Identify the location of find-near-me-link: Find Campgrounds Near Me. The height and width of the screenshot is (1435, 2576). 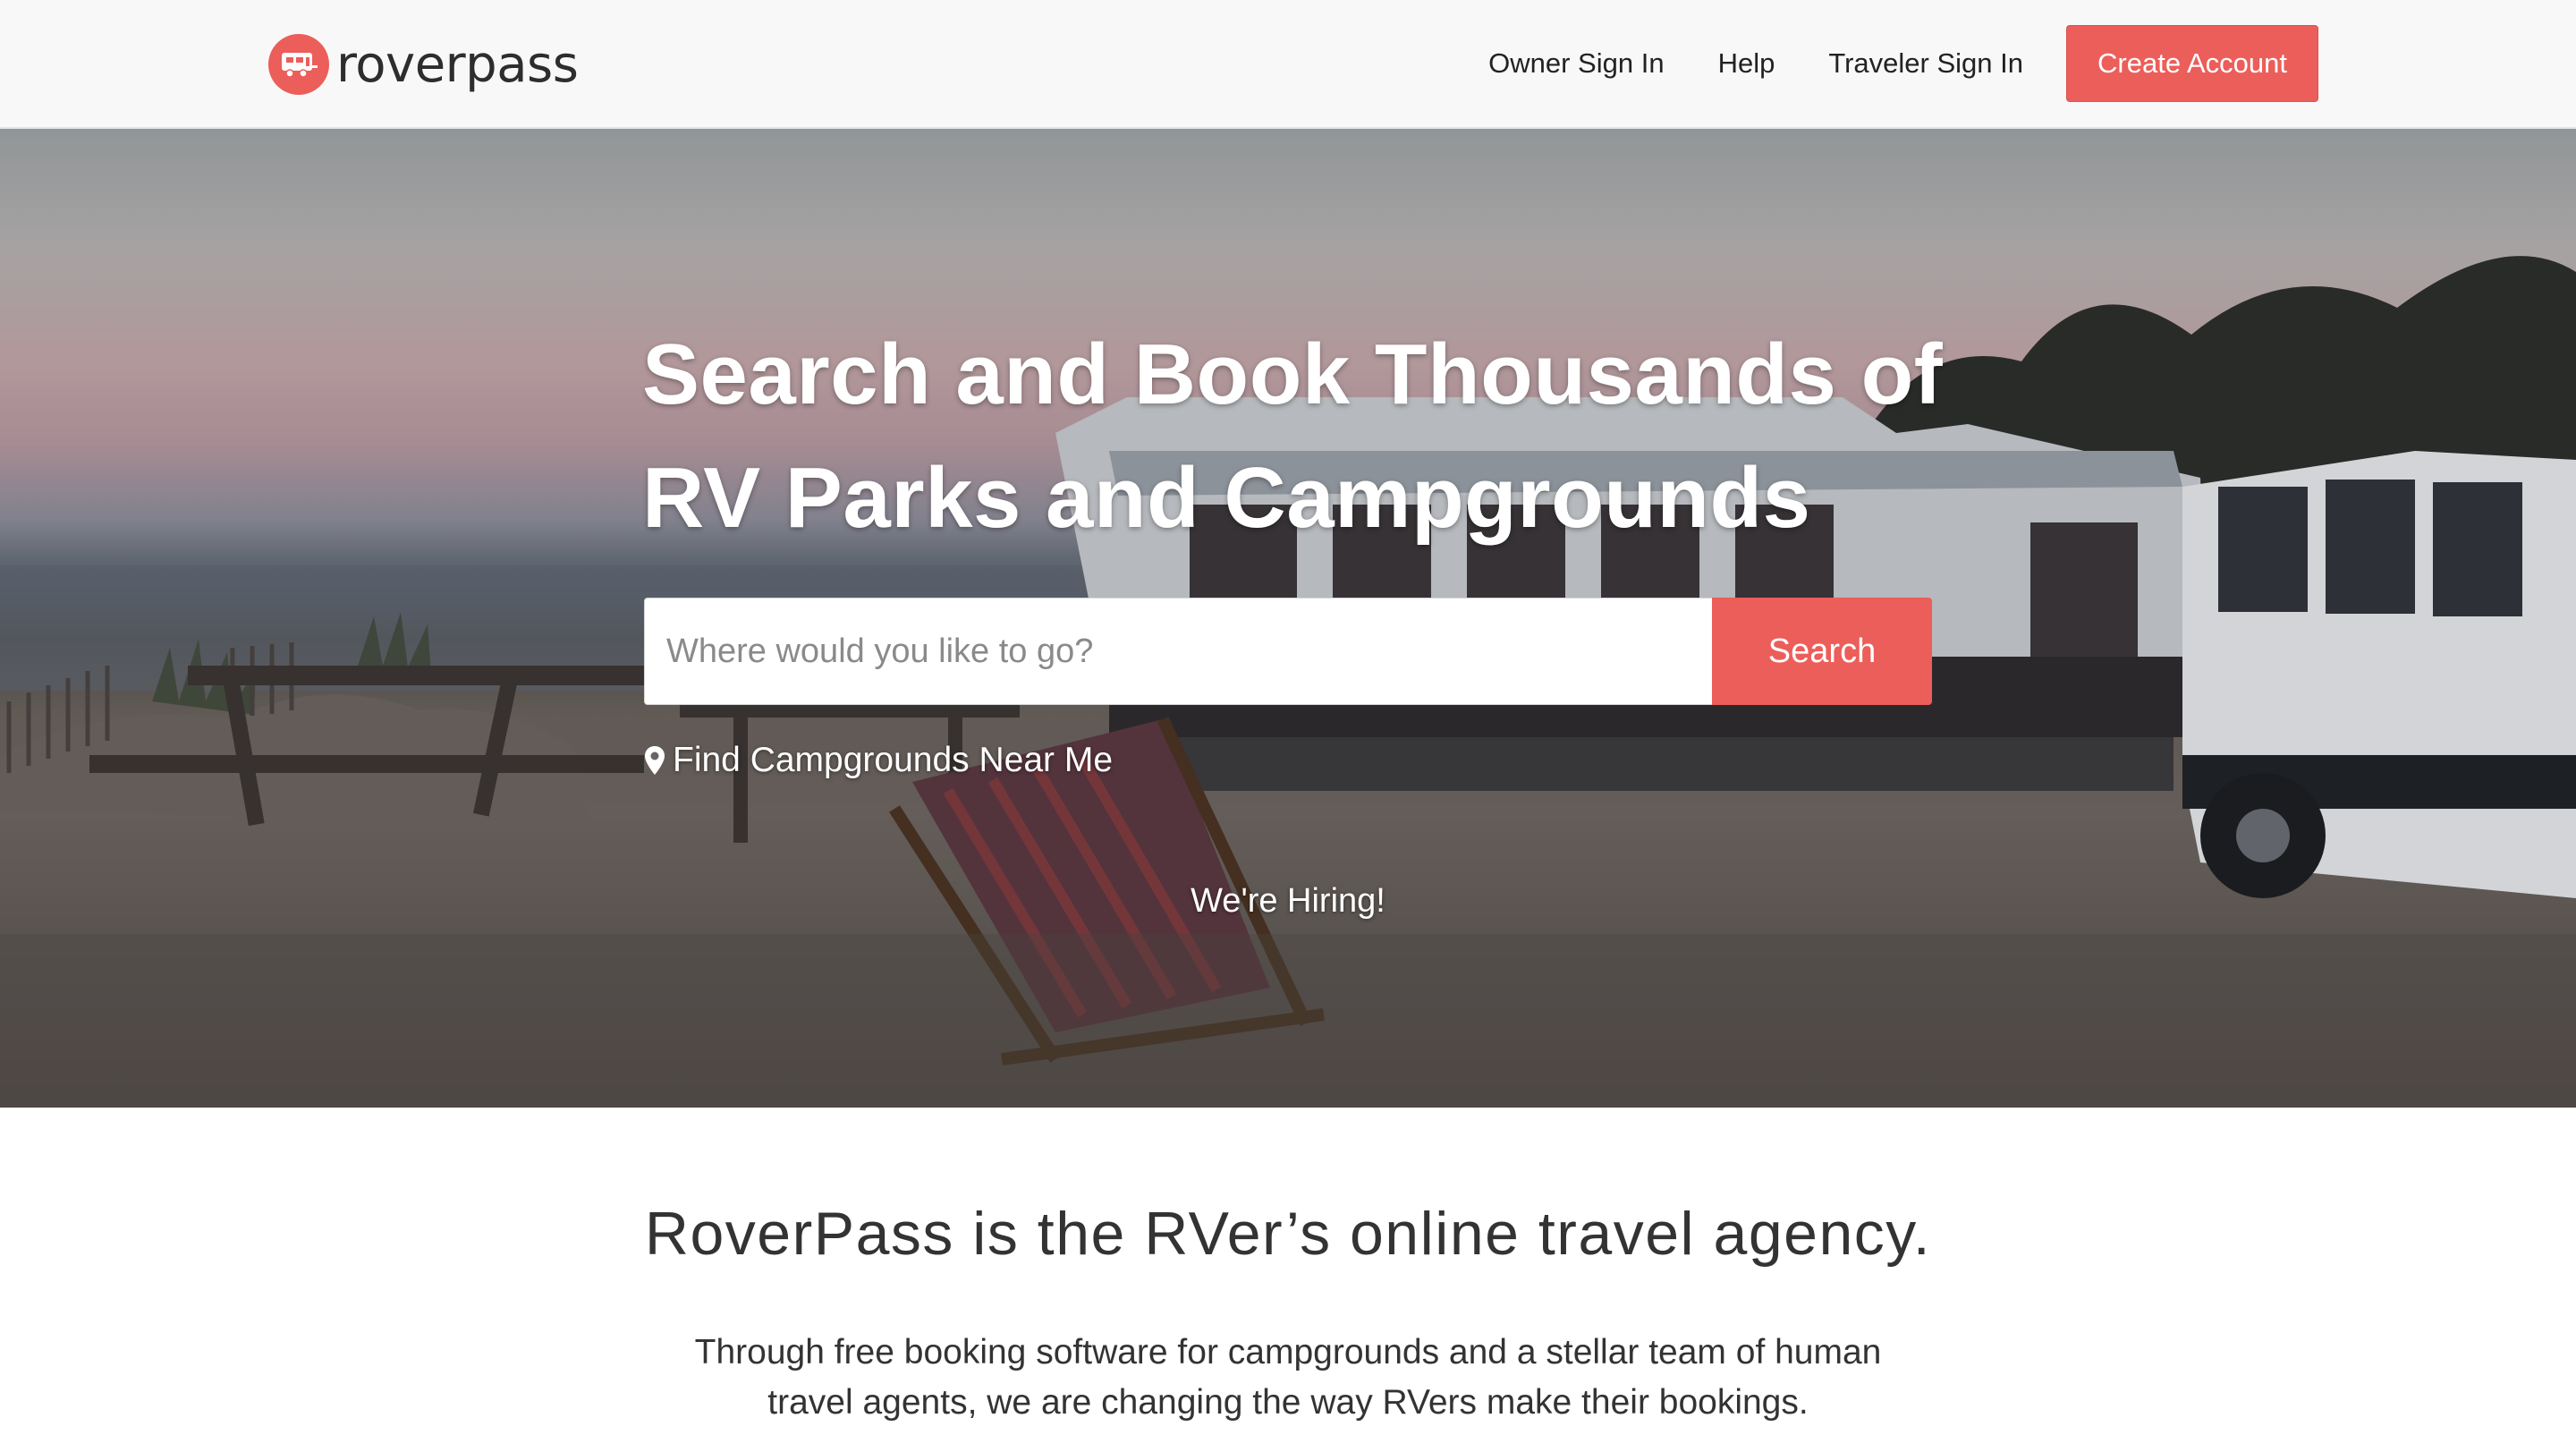
(878, 760).